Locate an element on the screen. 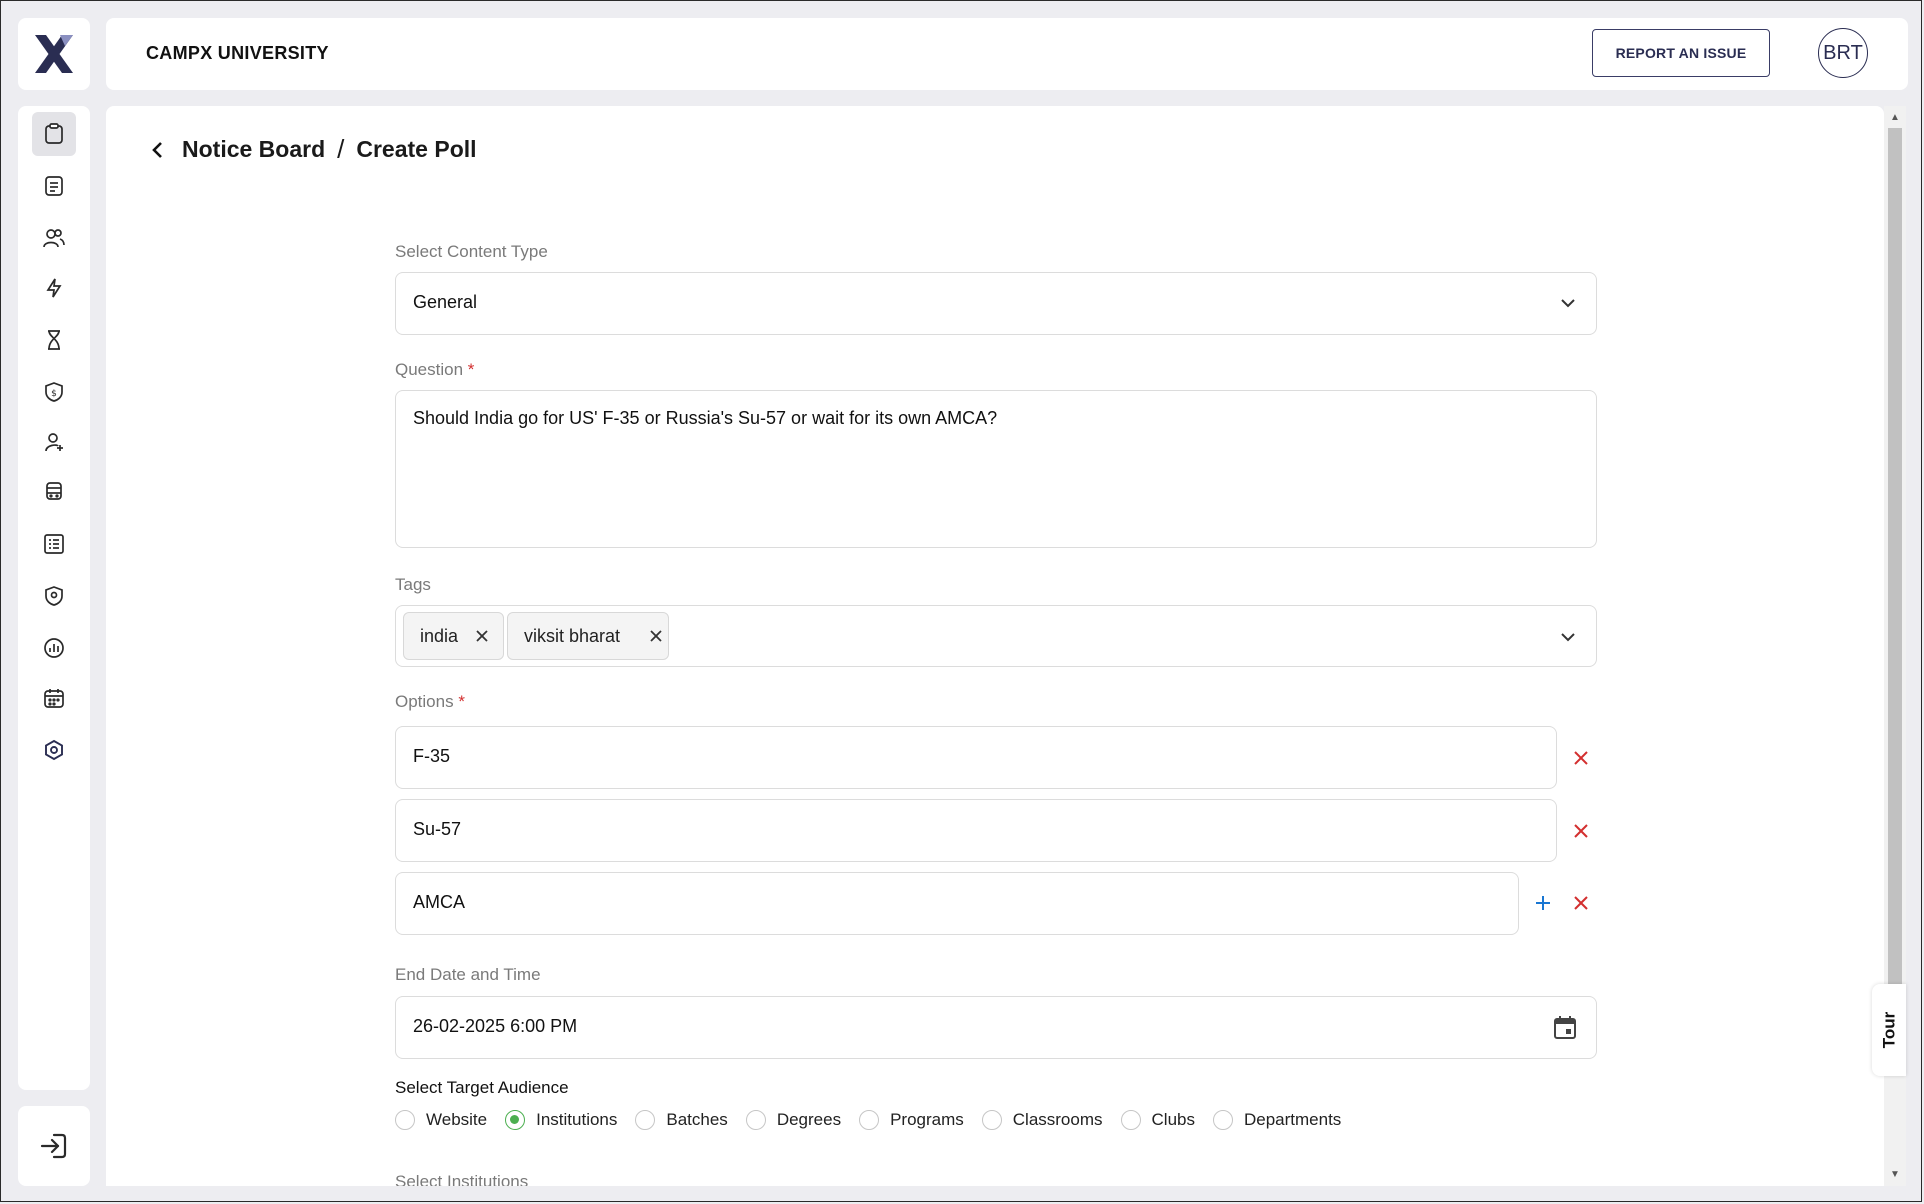 Image resolution: width=1924 pixels, height=1204 pixels. lightning-icon is located at coordinates (54, 288).